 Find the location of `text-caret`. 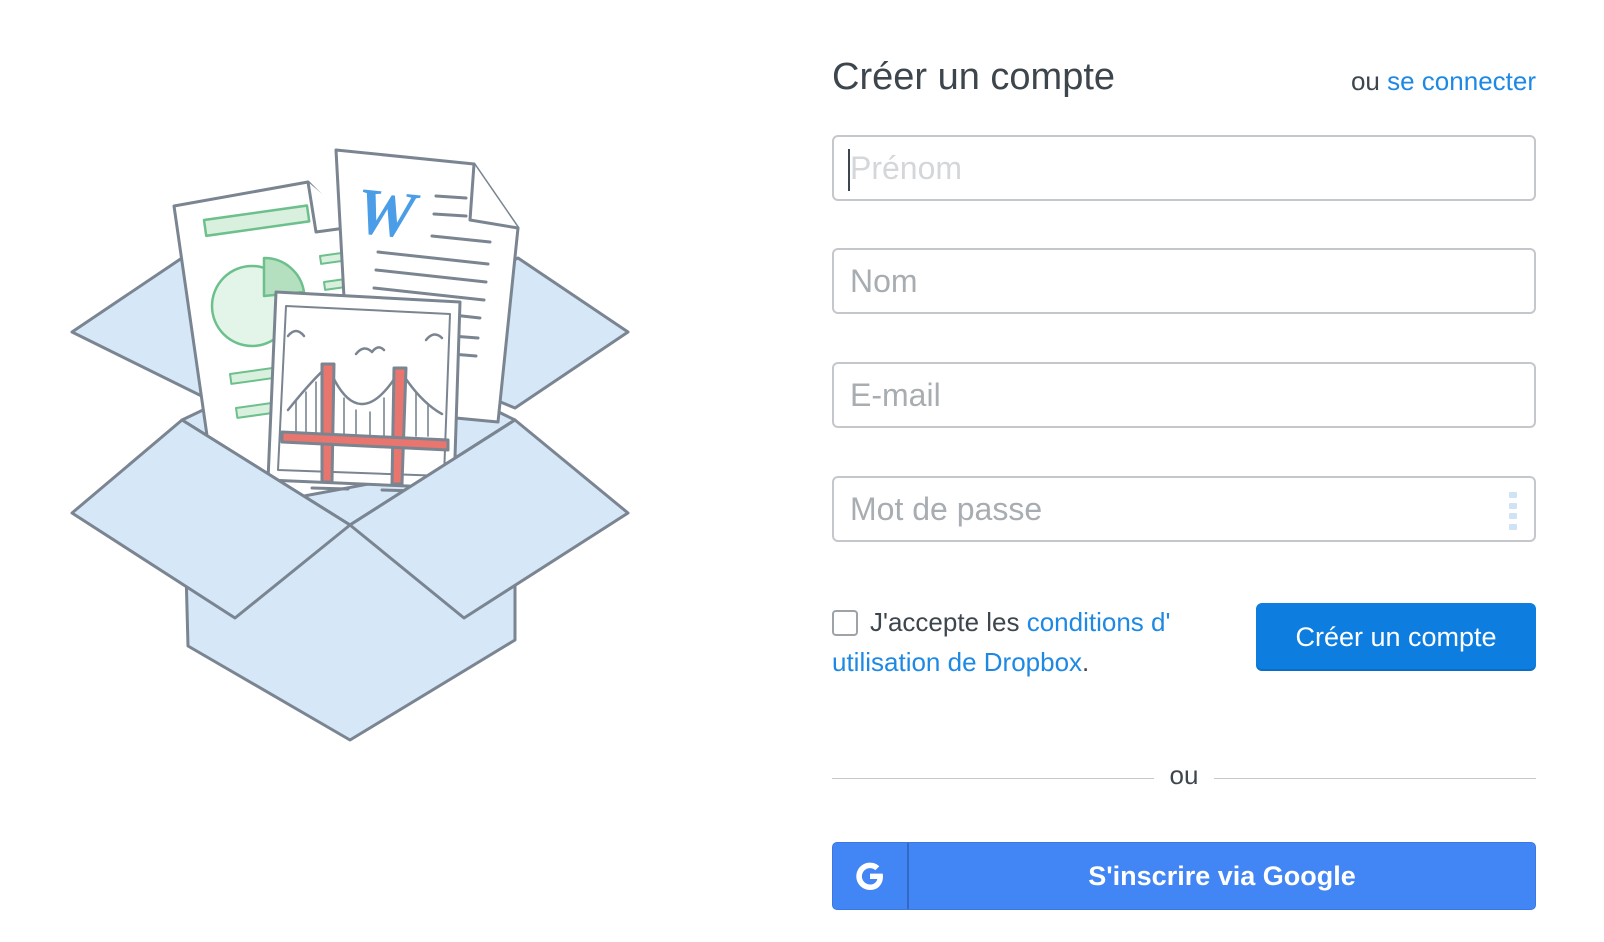

text-caret is located at coordinates (849, 170).